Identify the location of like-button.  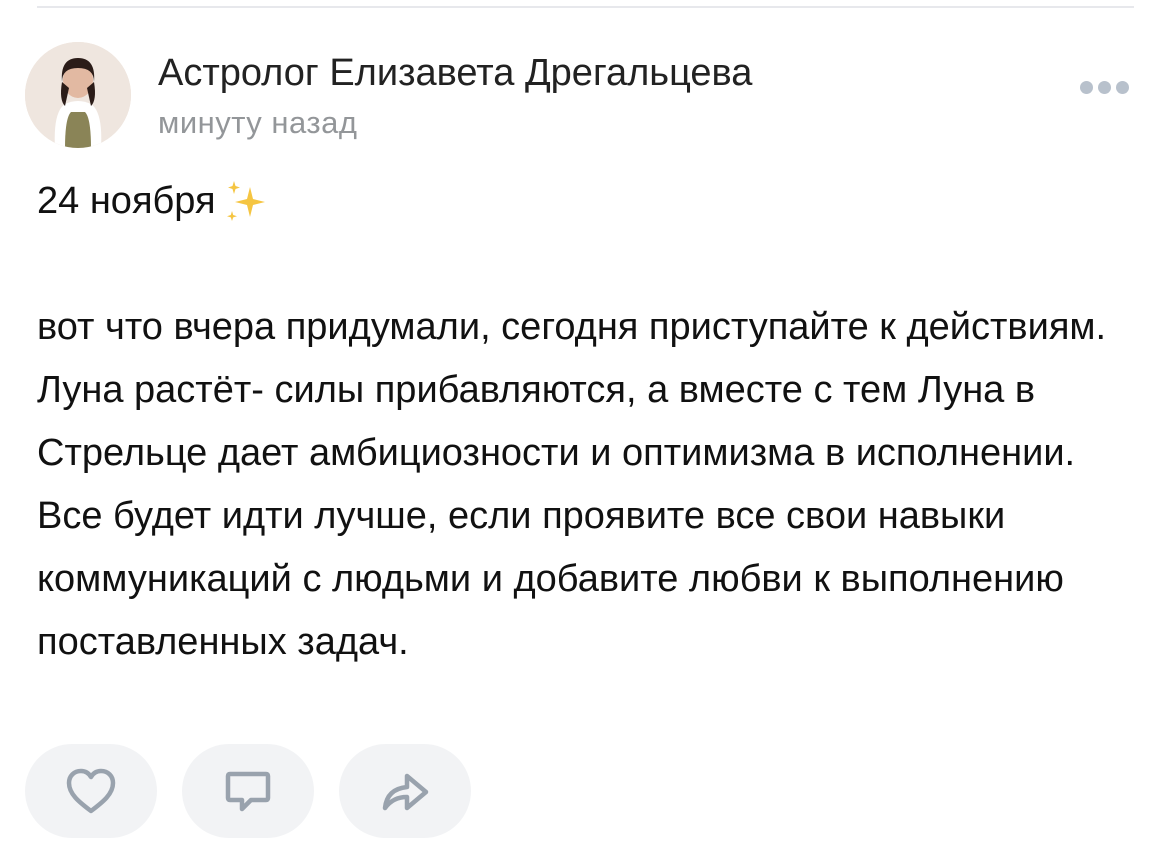
(91, 791).